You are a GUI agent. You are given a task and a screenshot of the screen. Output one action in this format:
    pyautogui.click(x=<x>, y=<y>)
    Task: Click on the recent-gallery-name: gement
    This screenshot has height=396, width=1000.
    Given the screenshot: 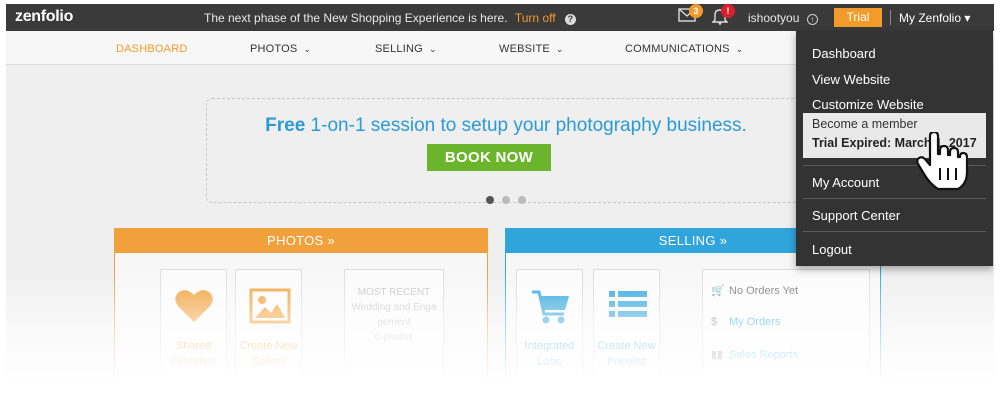 What is the action you would take?
    pyautogui.click(x=394, y=322)
    